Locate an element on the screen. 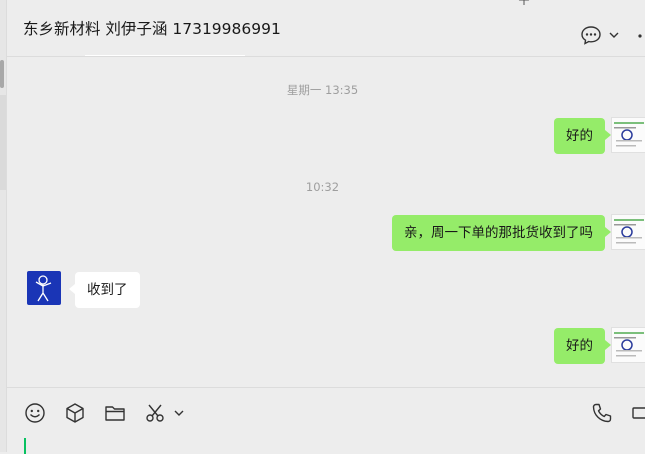 The height and width of the screenshot is (454, 645). left-panel-edge is located at coordinates (3, 226).